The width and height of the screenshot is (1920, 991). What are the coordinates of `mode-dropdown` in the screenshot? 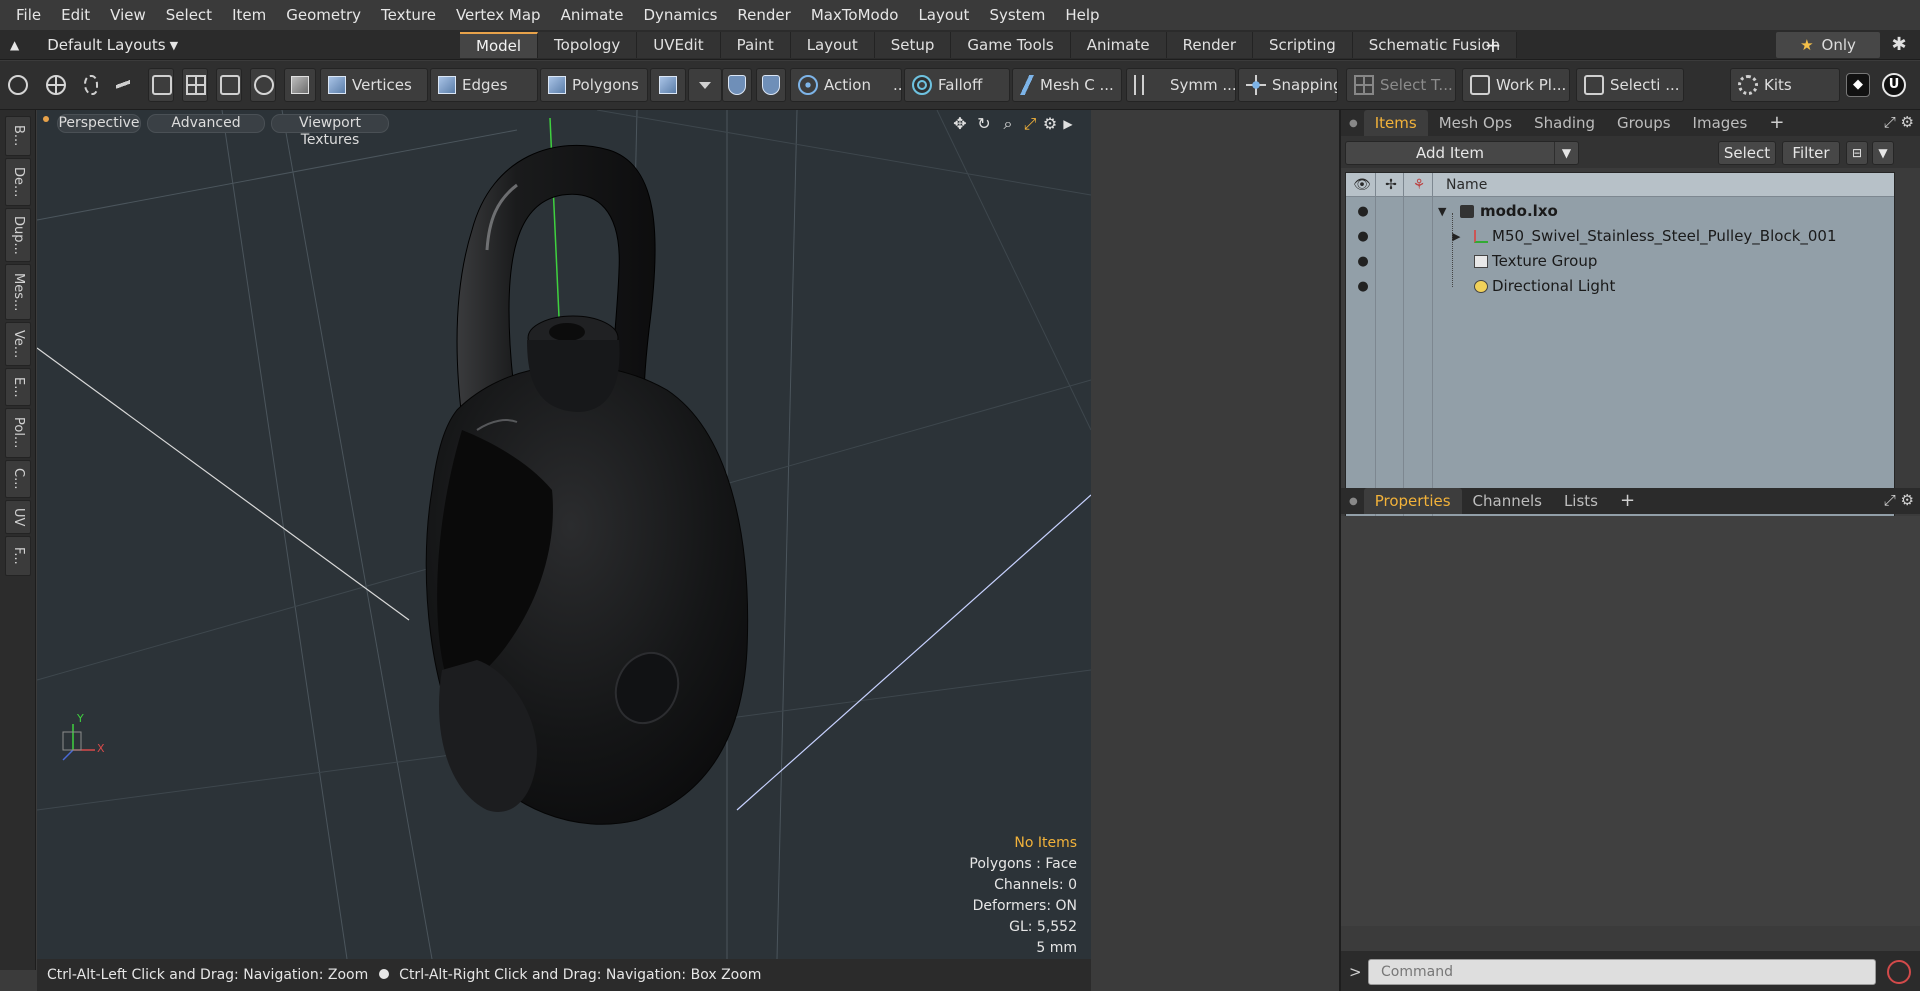 It's located at (705, 85).